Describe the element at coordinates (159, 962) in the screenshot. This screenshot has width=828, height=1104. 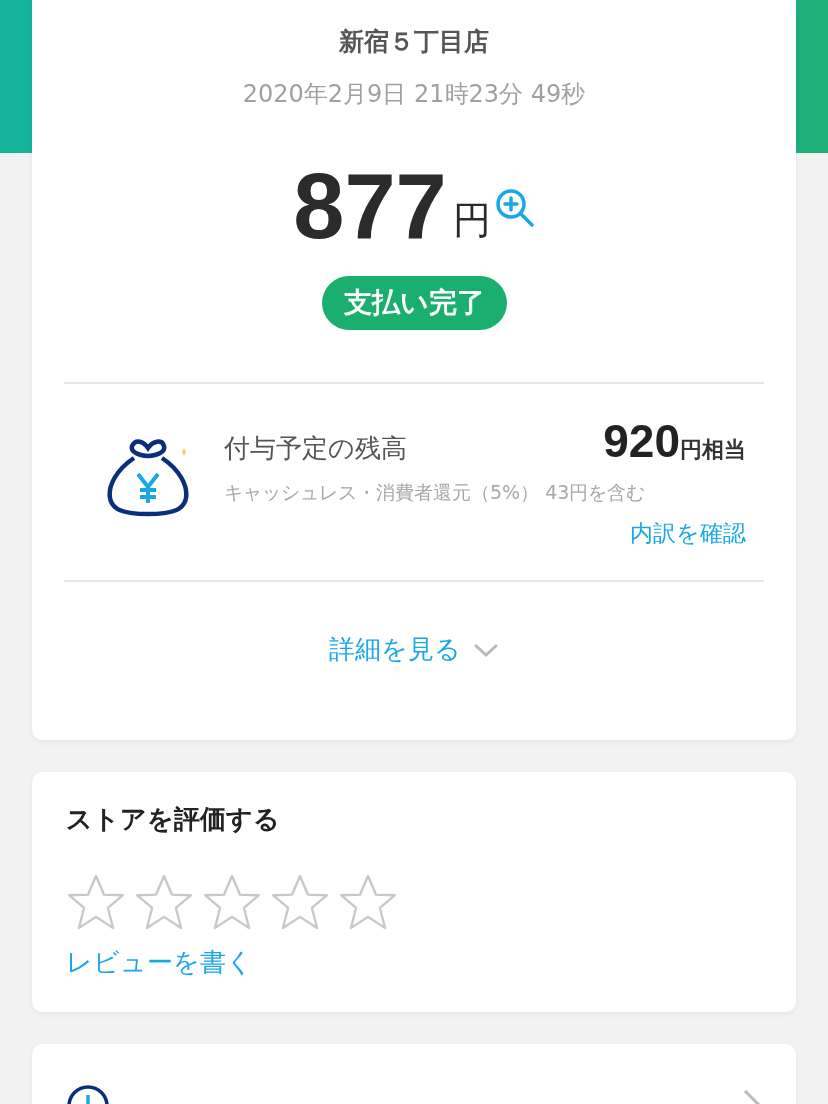
I see `review-link: レビューを書く` at that location.